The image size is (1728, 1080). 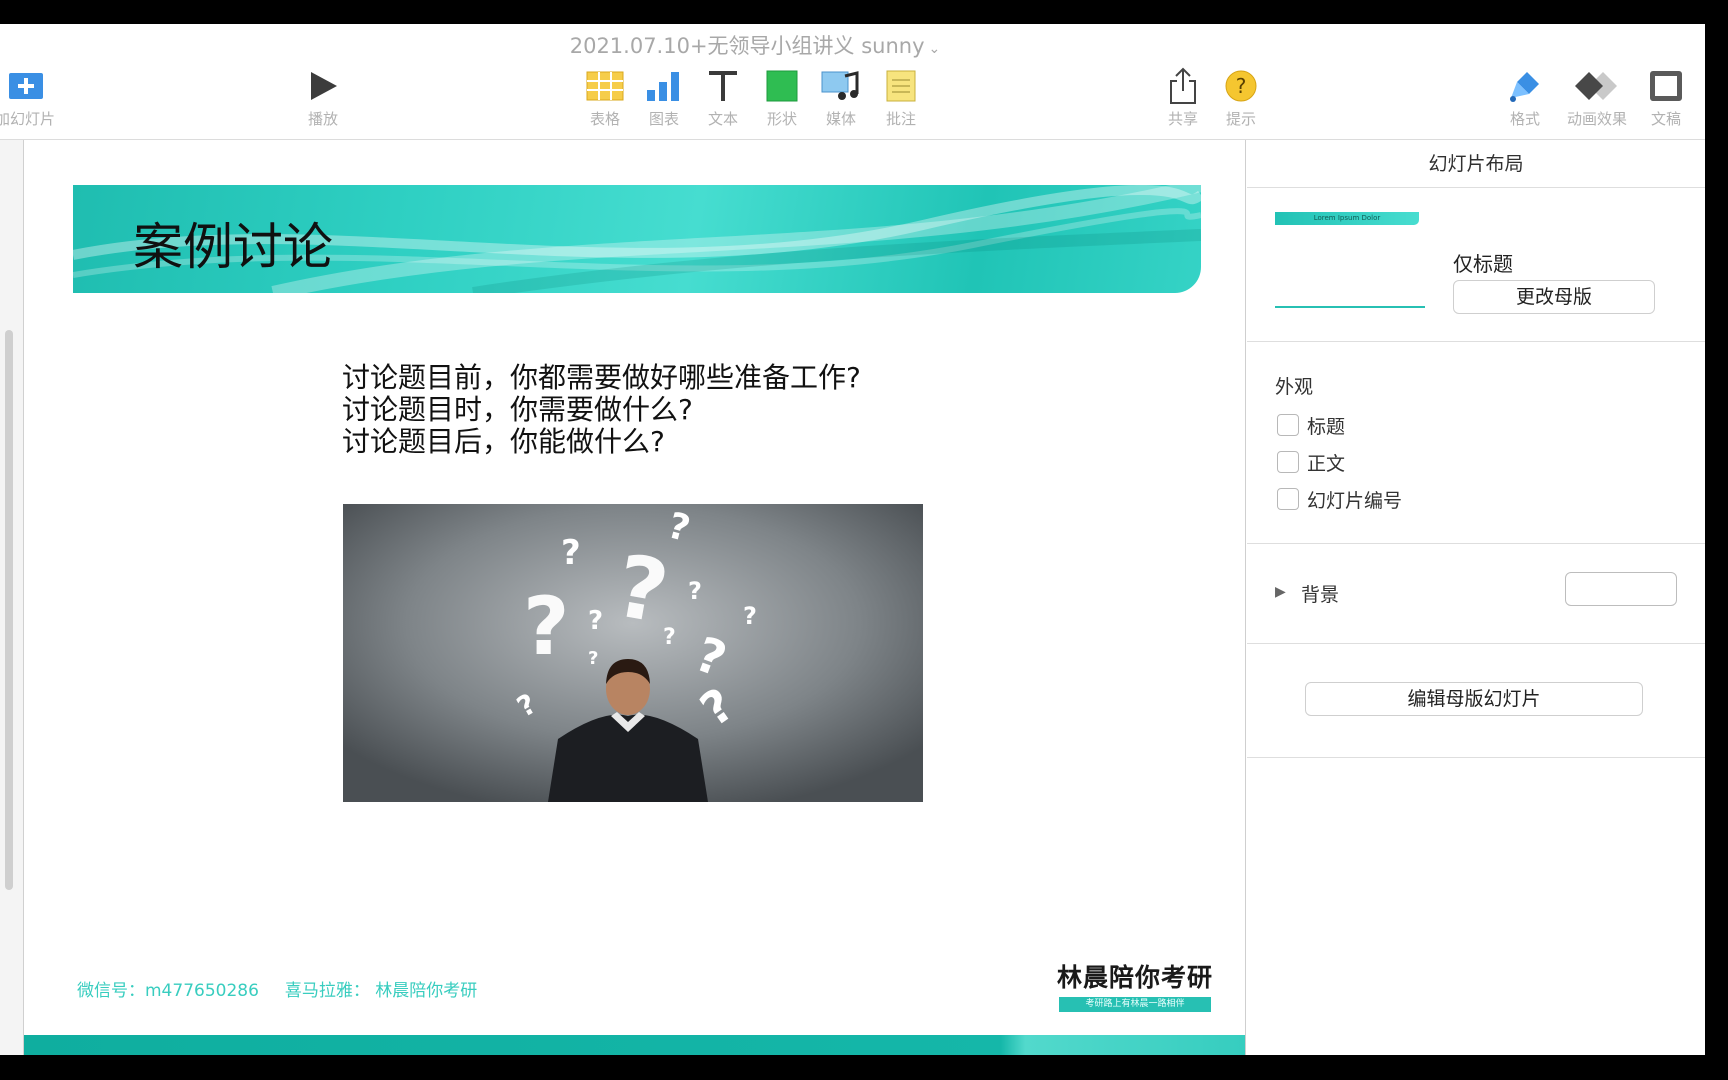 I want to click on play-button: 播放, so click(x=323, y=97).